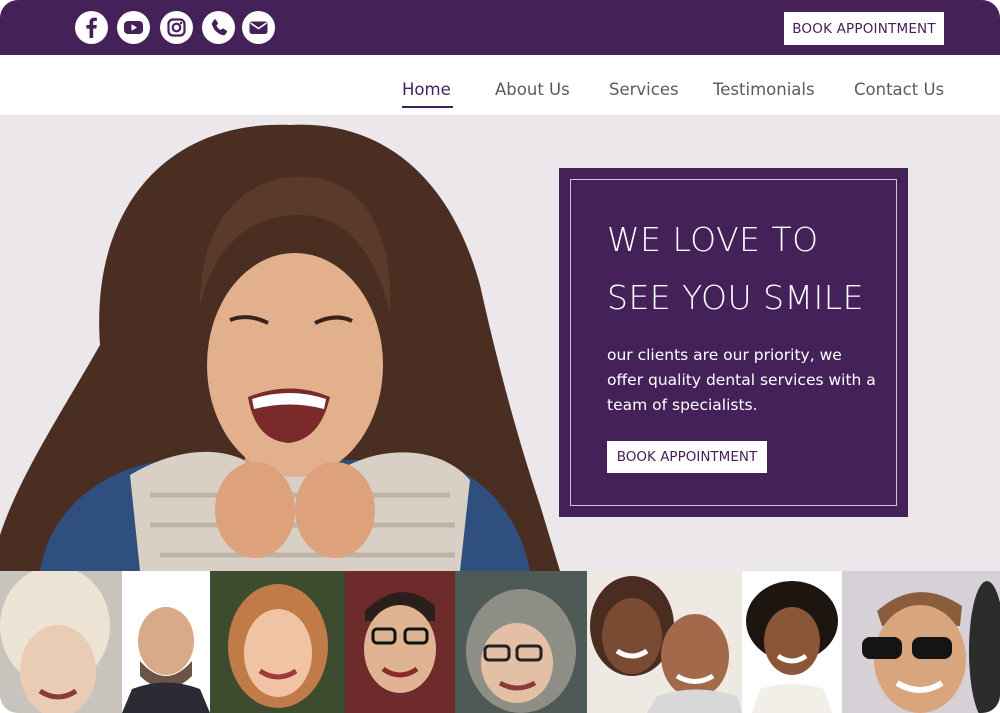  I want to click on mail-icon, so click(258, 27).